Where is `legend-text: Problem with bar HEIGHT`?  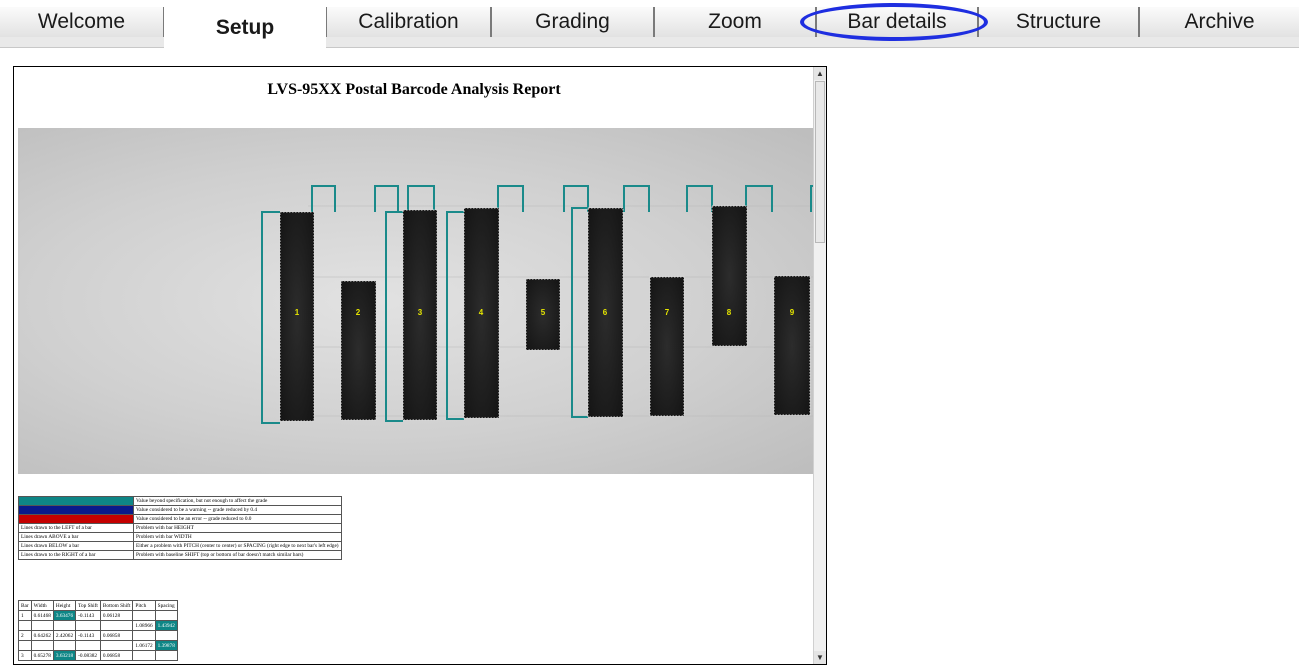
legend-text: Problem with bar HEIGHT is located at coordinates (237, 528).